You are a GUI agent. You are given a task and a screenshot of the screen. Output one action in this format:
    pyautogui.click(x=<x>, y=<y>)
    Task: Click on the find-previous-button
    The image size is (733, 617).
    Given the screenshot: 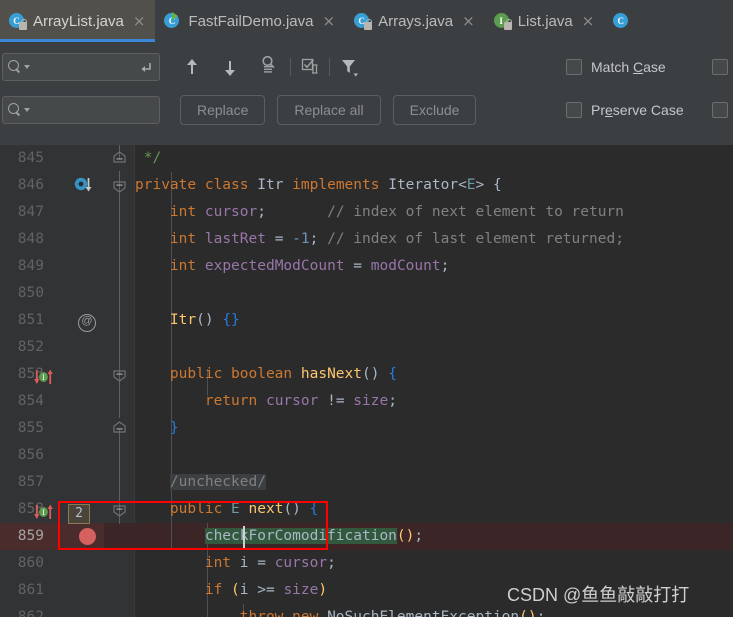 What is the action you would take?
    pyautogui.click(x=192, y=67)
    